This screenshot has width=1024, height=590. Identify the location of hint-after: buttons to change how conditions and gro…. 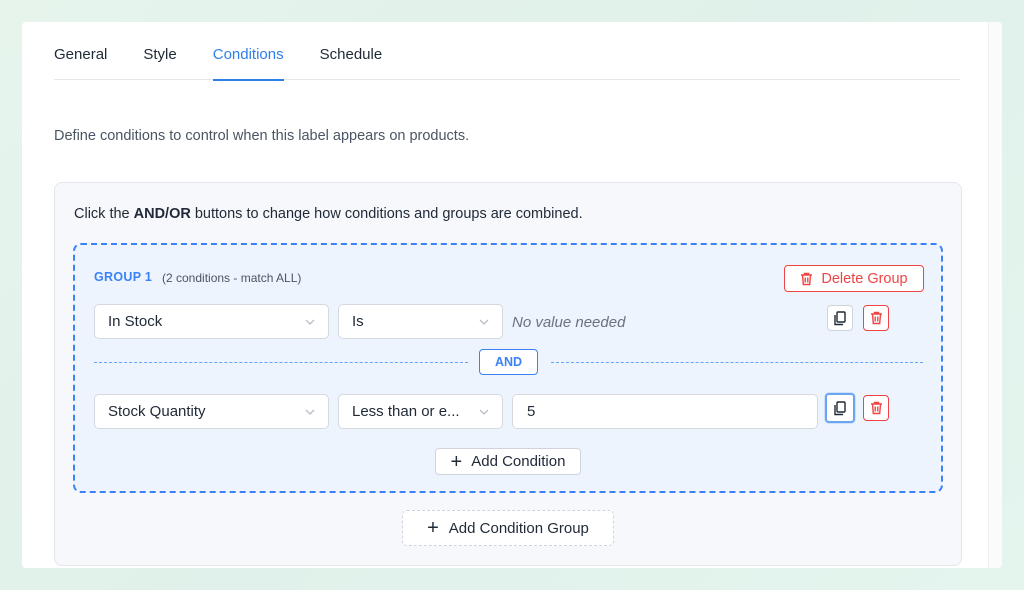
(386, 214).